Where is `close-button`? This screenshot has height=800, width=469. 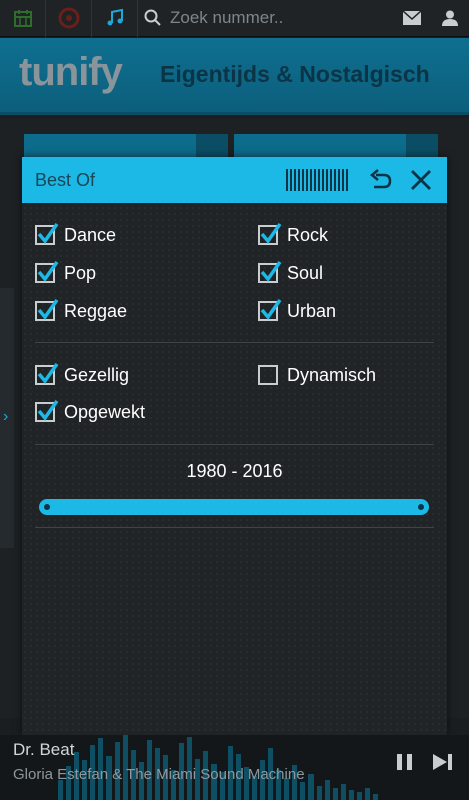
close-button is located at coordinates (421, 180).